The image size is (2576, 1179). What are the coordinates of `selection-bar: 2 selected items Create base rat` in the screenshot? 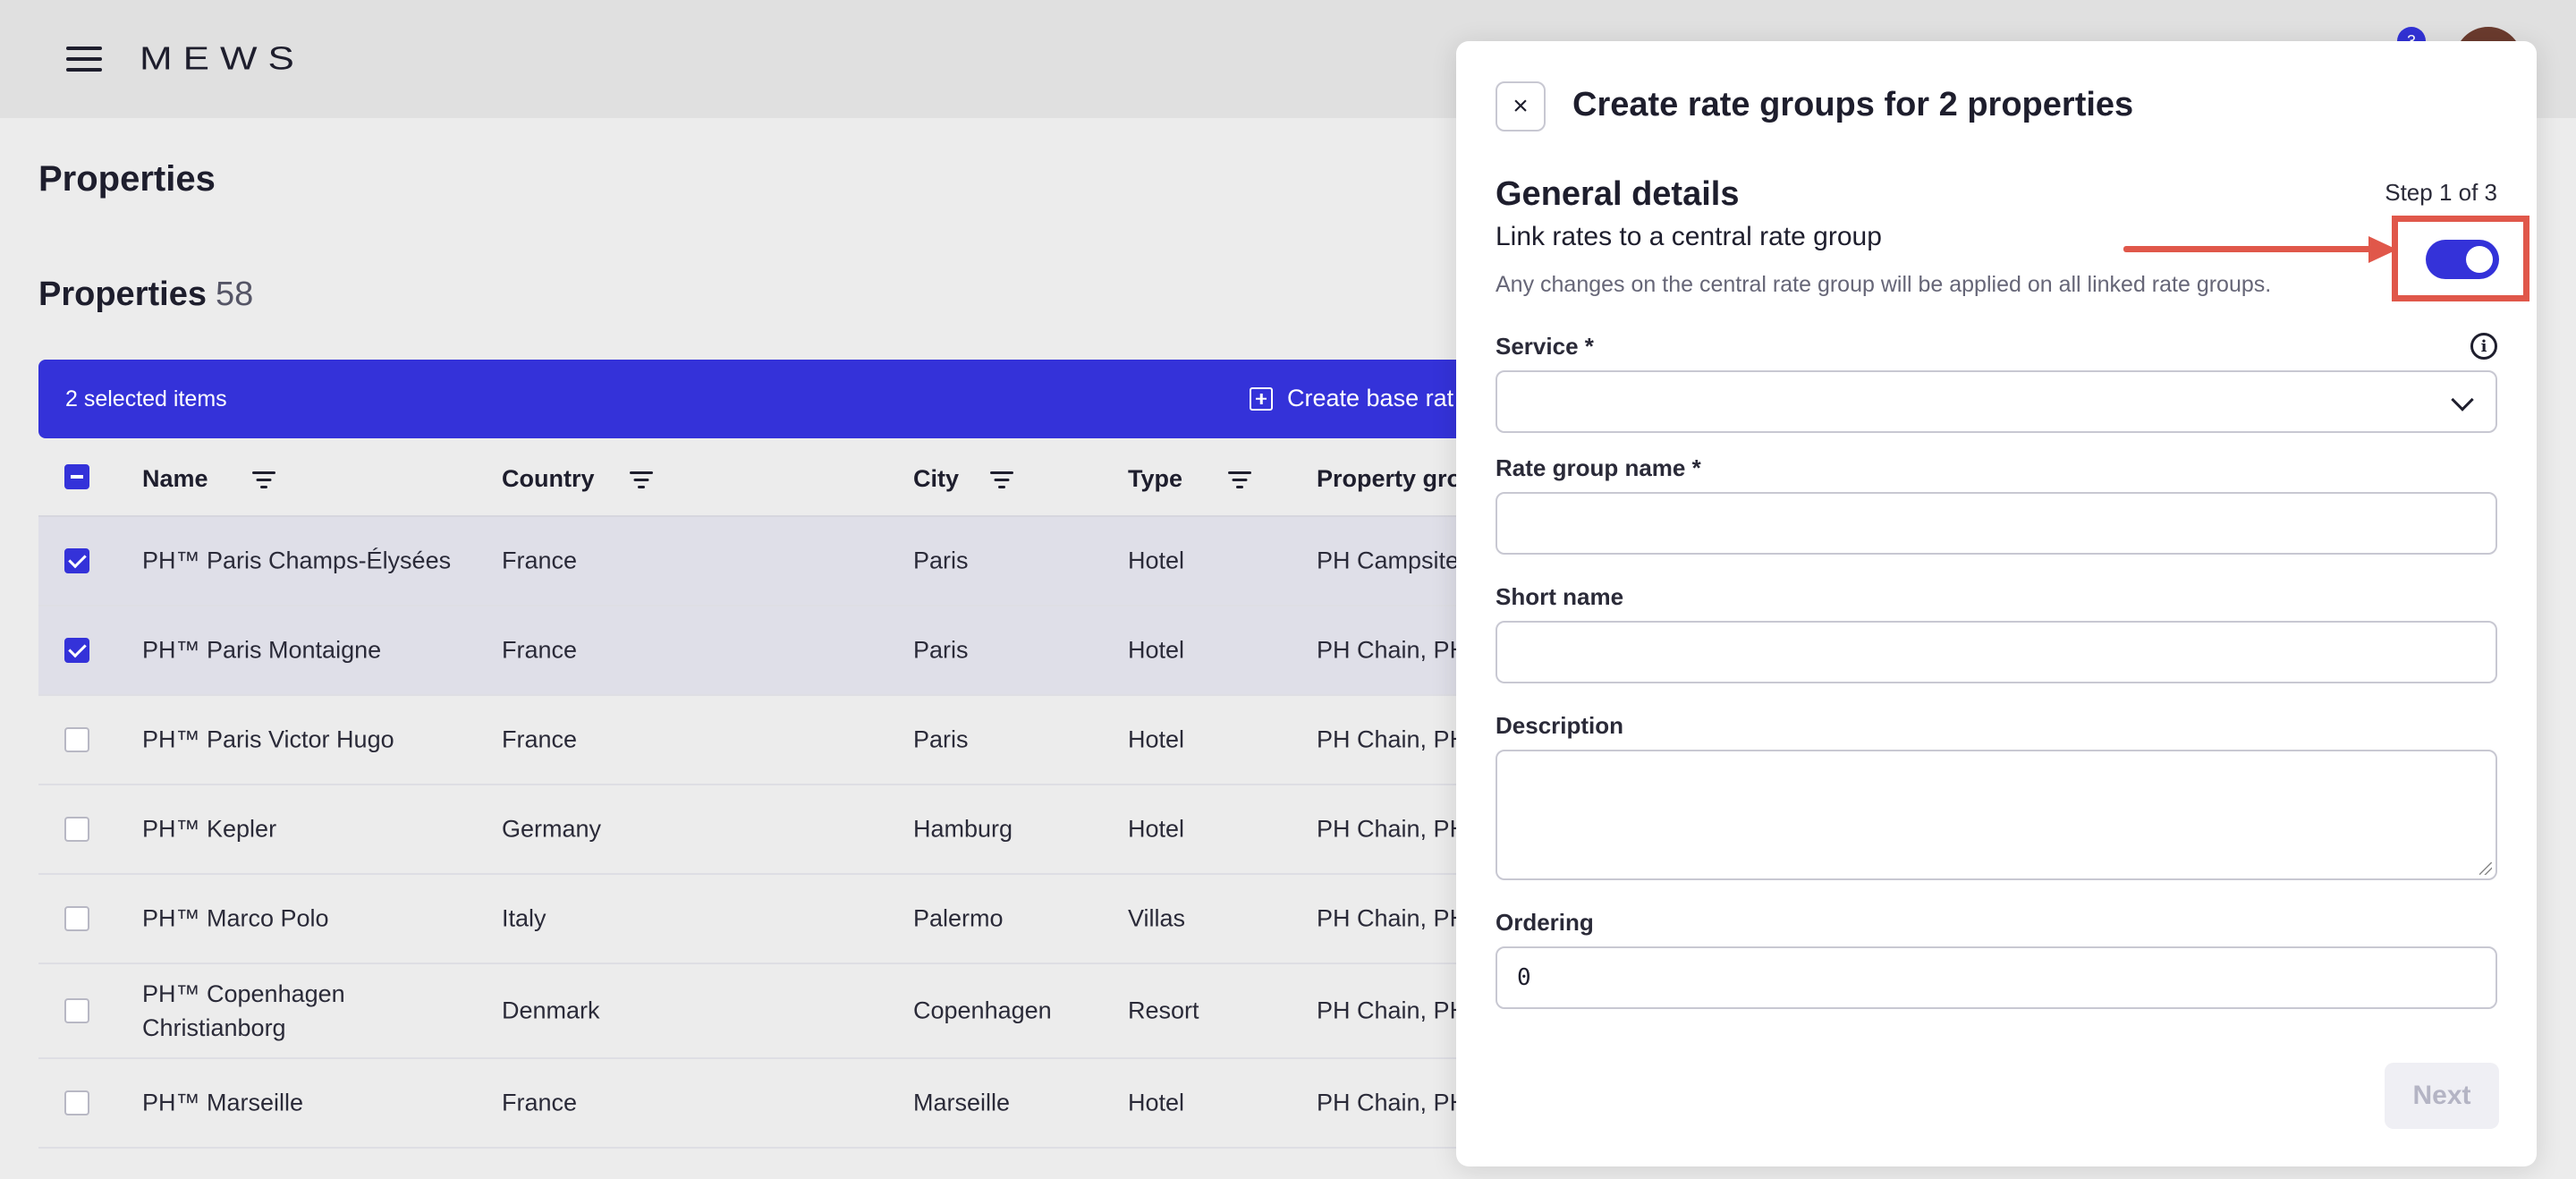 It's located at (762, 399).